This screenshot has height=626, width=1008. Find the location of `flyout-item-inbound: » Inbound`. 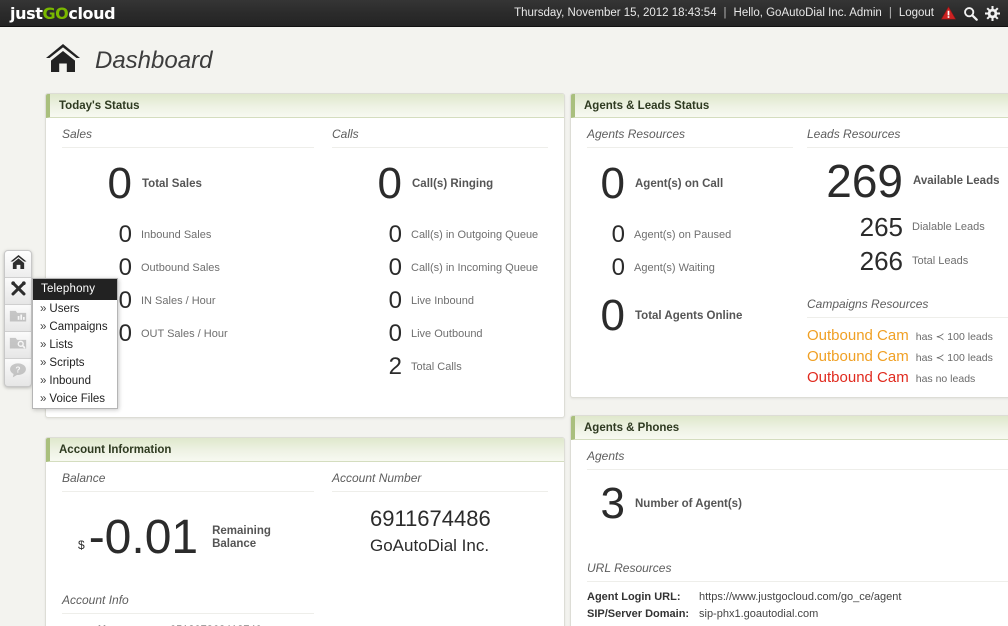

flyout-item-inbound: » Inbound is located at coordinates (75, 381).